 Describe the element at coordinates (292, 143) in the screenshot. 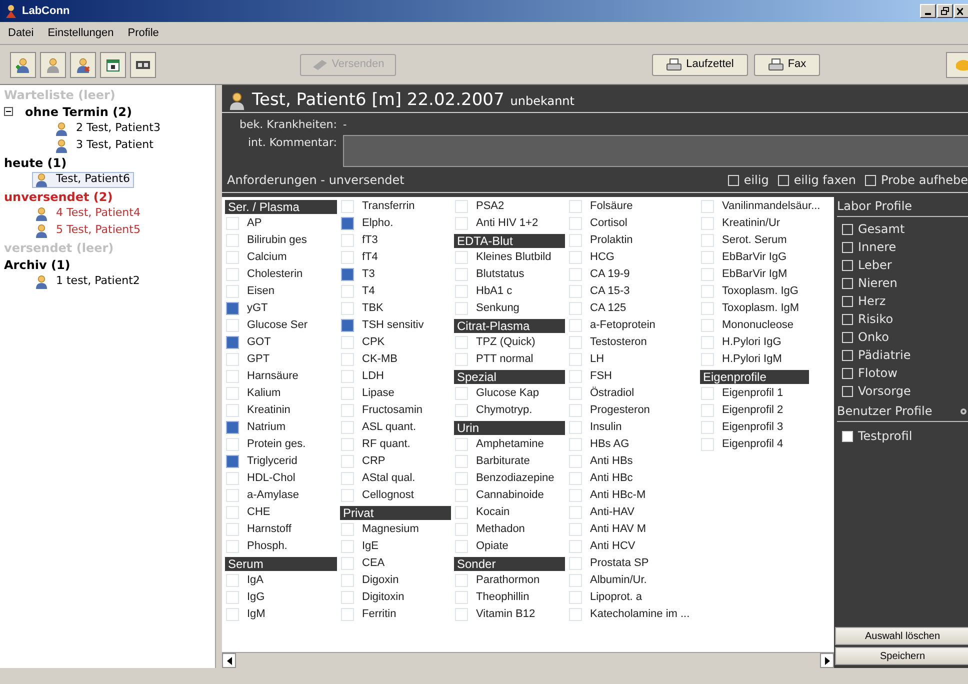

I see `field-label: int. Kommentar:` at that location.